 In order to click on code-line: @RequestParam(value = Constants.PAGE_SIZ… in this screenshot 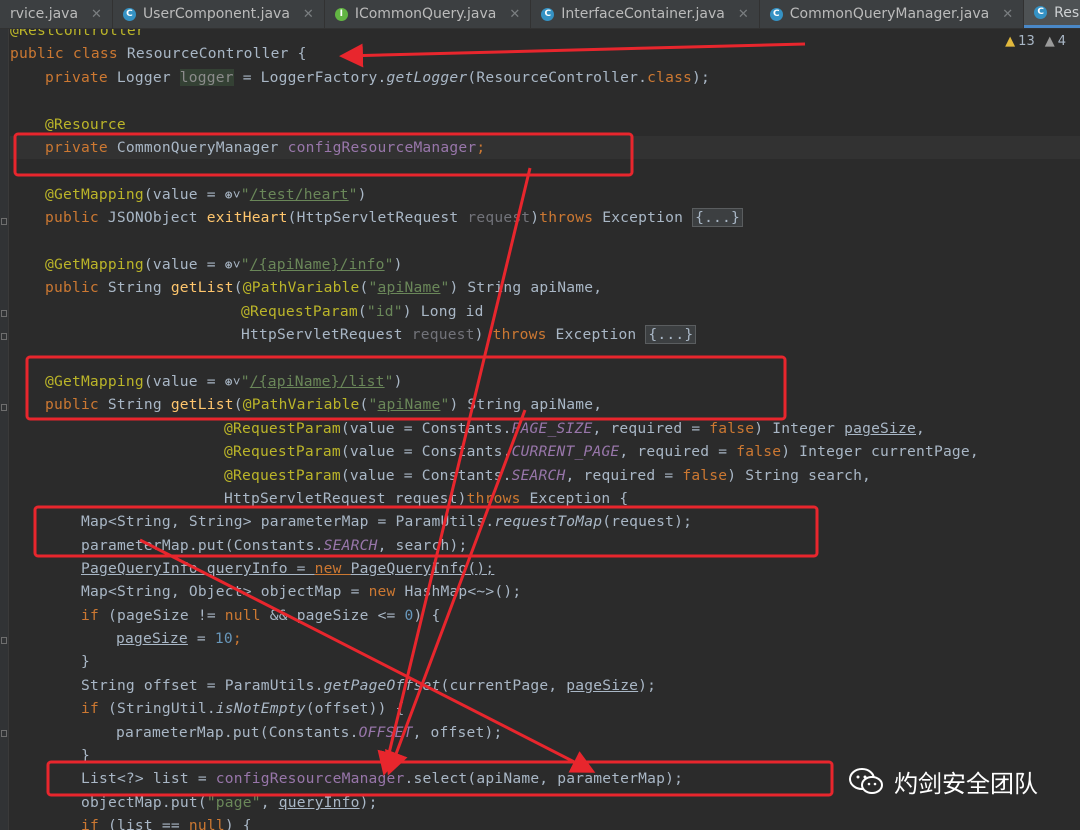, I will do `click(574, 428)`.